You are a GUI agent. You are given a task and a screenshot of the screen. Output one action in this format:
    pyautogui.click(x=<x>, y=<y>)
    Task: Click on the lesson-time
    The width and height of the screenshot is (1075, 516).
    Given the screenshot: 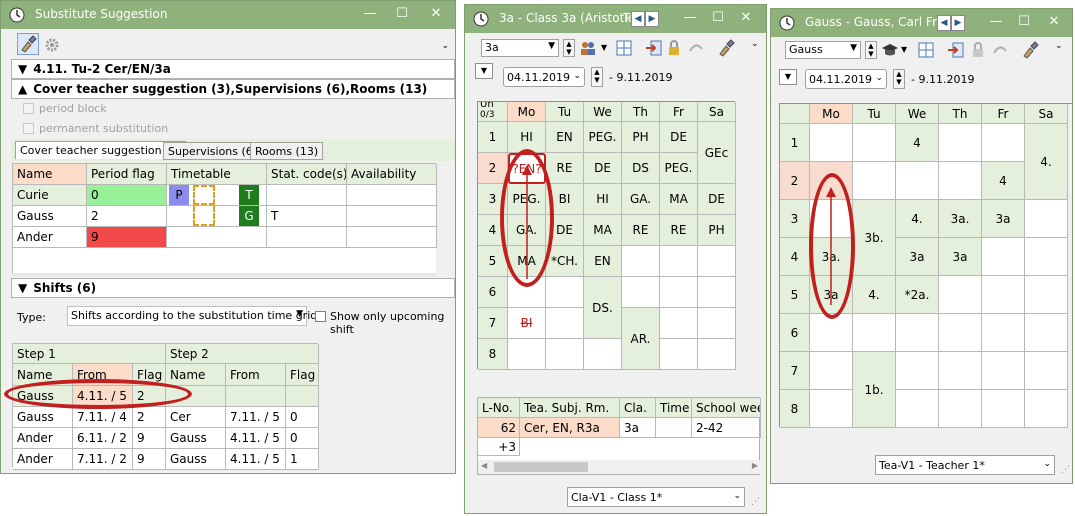 What is the action you would take?
    pyautogui.click(x=674, y=428)
    